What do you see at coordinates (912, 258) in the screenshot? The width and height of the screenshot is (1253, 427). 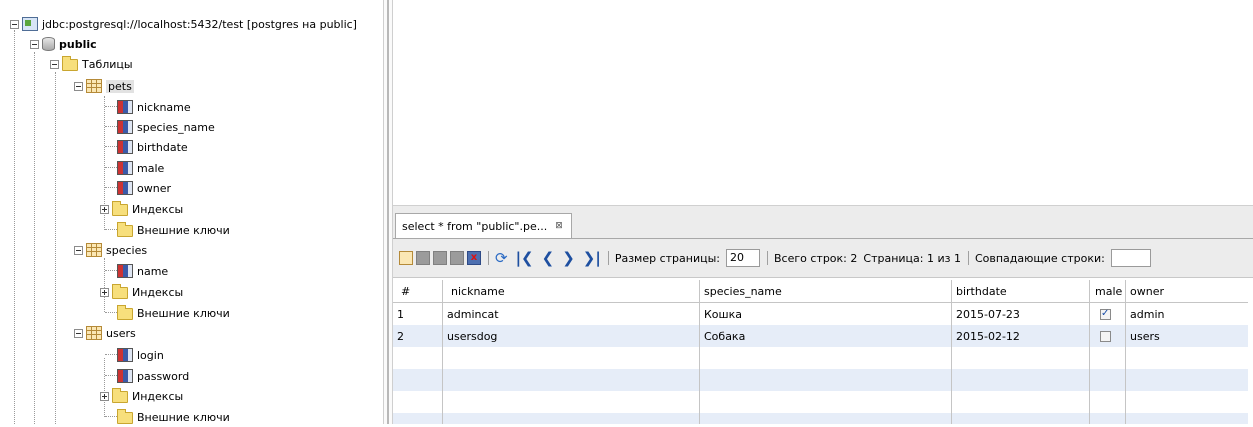 I see `page-info-text: Страница: 1 из 1` at bounding box center [912, 258].